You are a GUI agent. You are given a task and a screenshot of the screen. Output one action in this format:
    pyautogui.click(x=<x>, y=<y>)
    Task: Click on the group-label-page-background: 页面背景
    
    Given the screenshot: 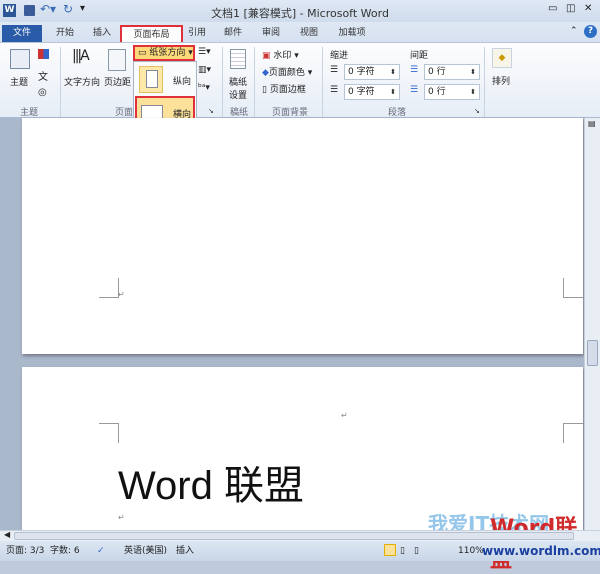 What is the action you would take?
    pyautogui.click(x=290, y=113)
    